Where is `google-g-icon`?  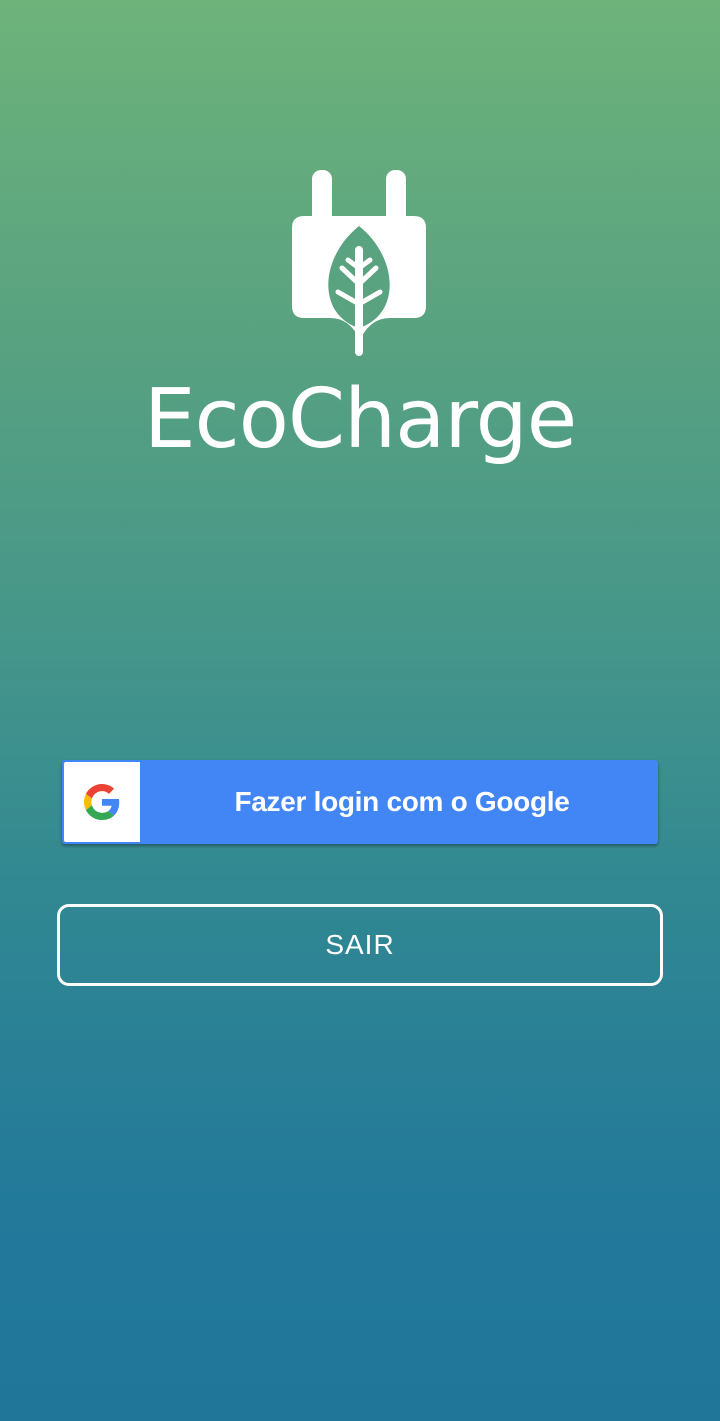 google-g-icon is located at coordinates (102, 802).